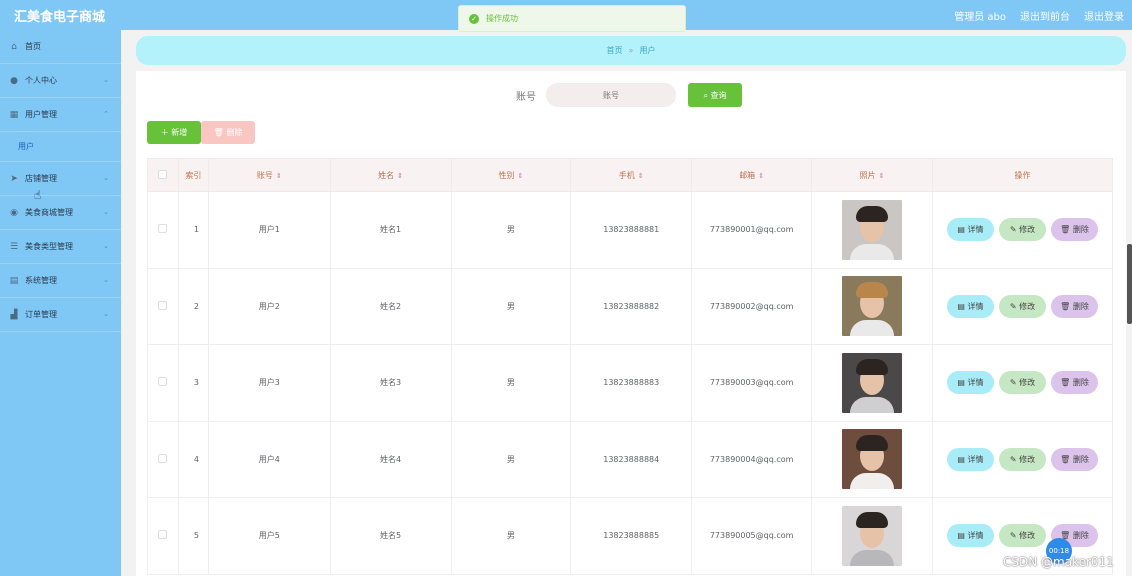 Image resolution: width=1132 pixels, height=576 pixels. I want to click on cell-index: 4, so click(193, 459).